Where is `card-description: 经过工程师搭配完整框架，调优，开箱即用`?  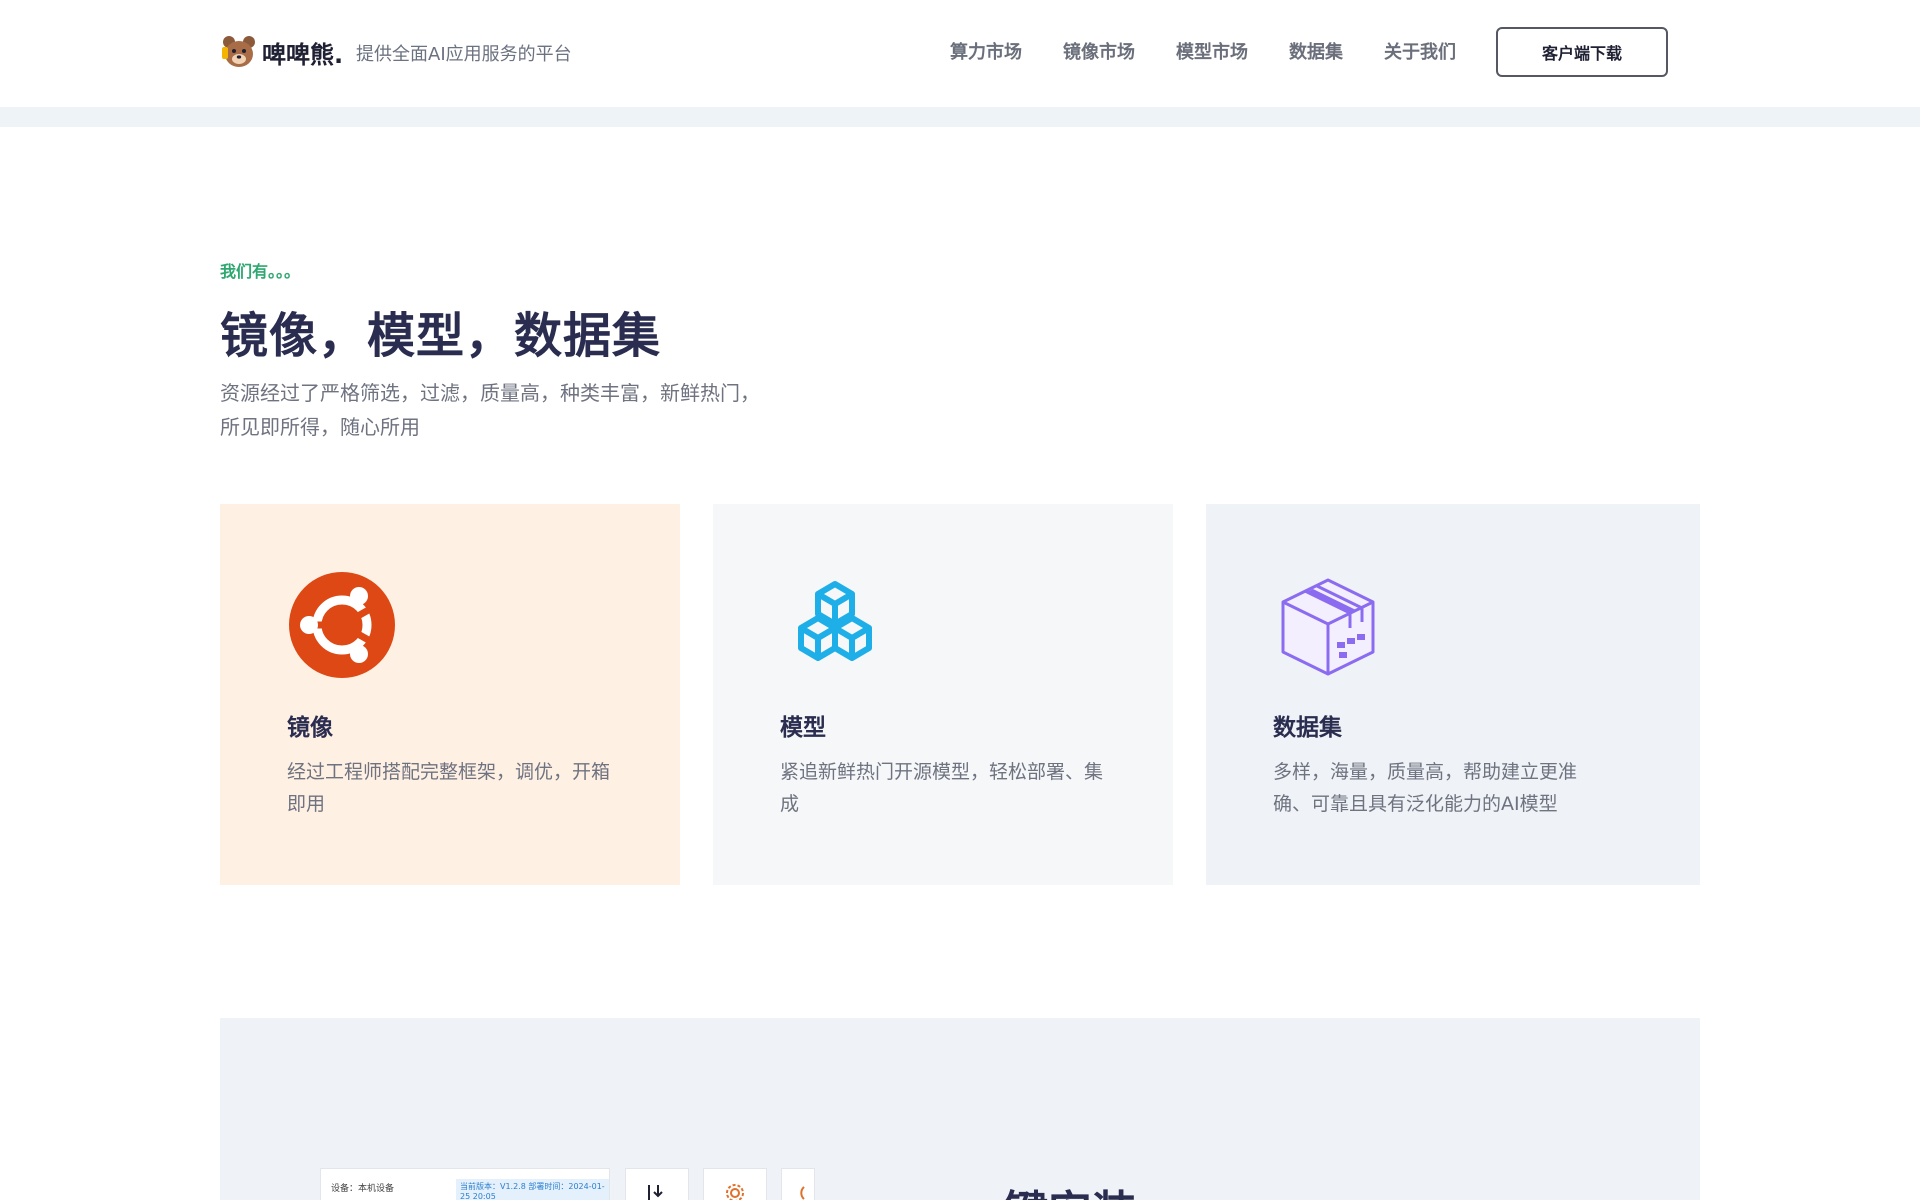
card-description: 经过工程师搭配完整框架，调优，开箱即用 is located at coordinates (449, 788).